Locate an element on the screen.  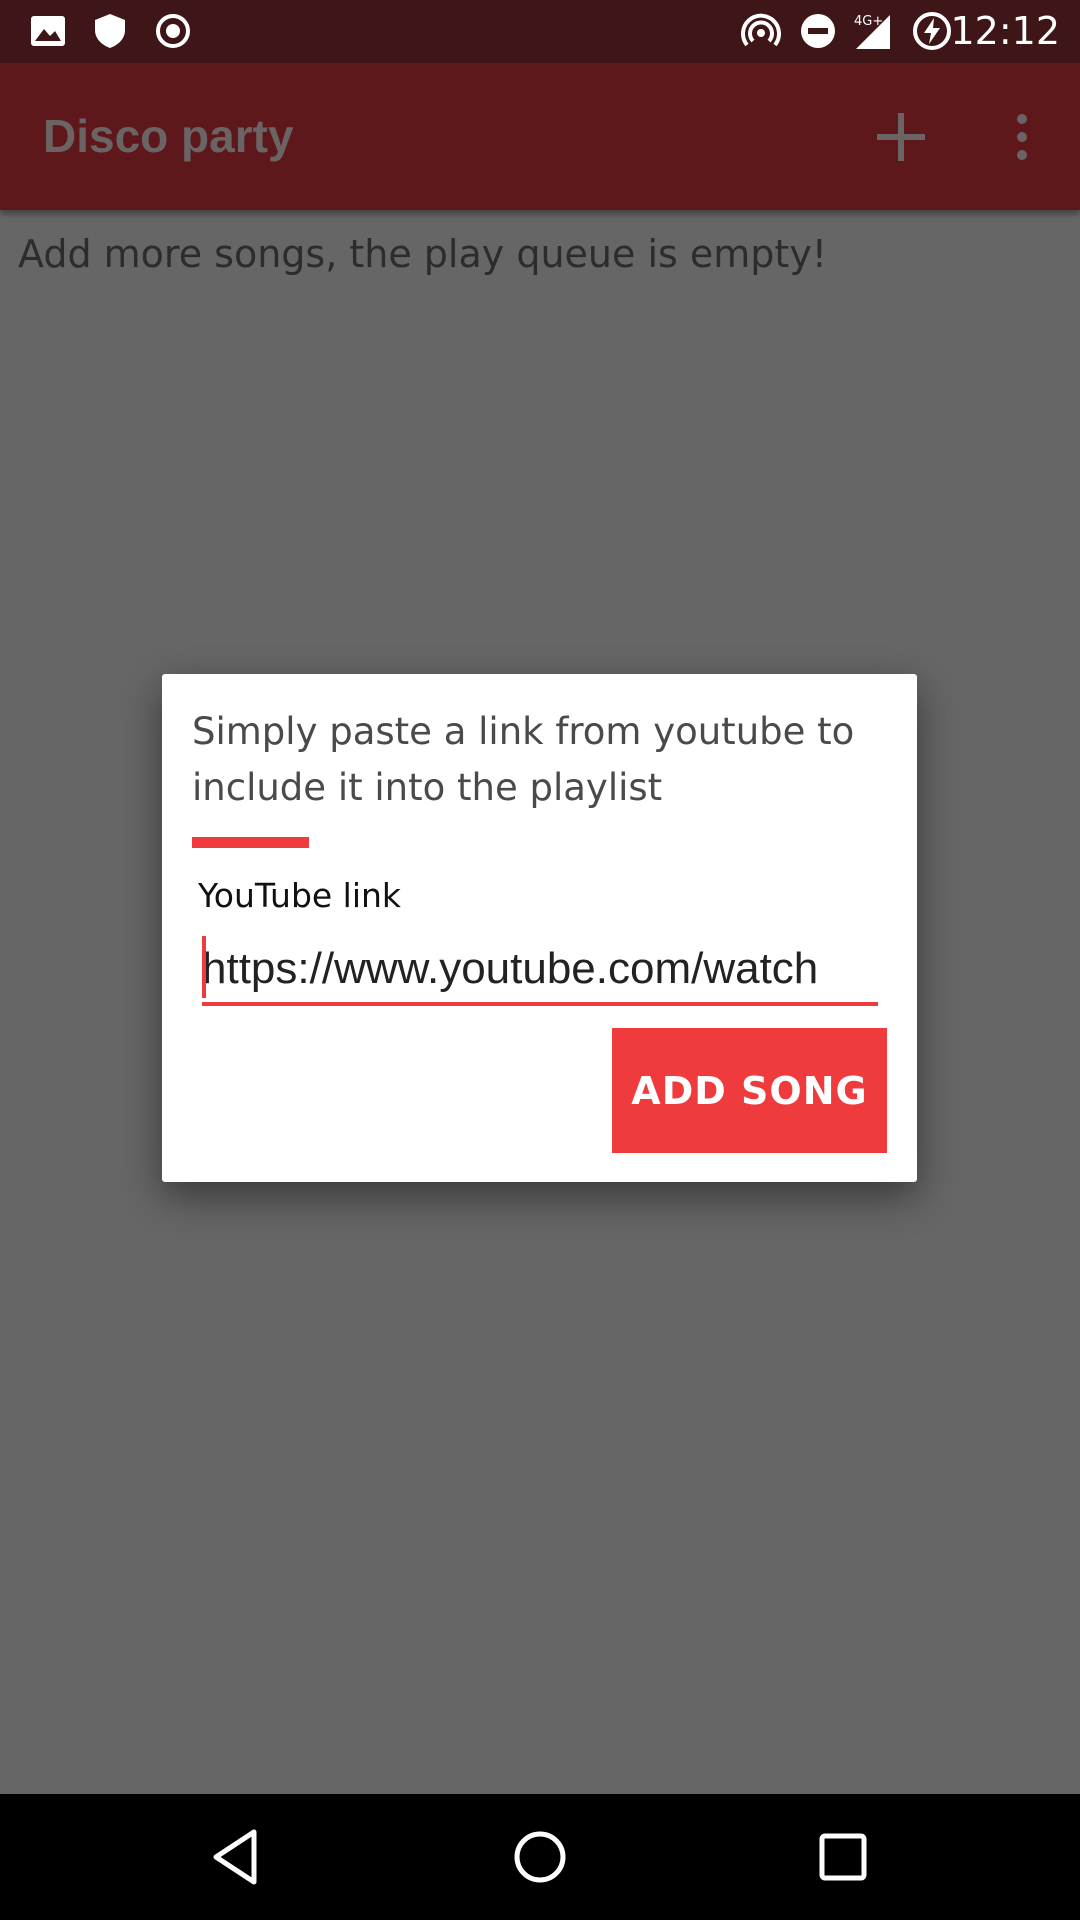
recents-icon is located at coordinates (843, 1857).